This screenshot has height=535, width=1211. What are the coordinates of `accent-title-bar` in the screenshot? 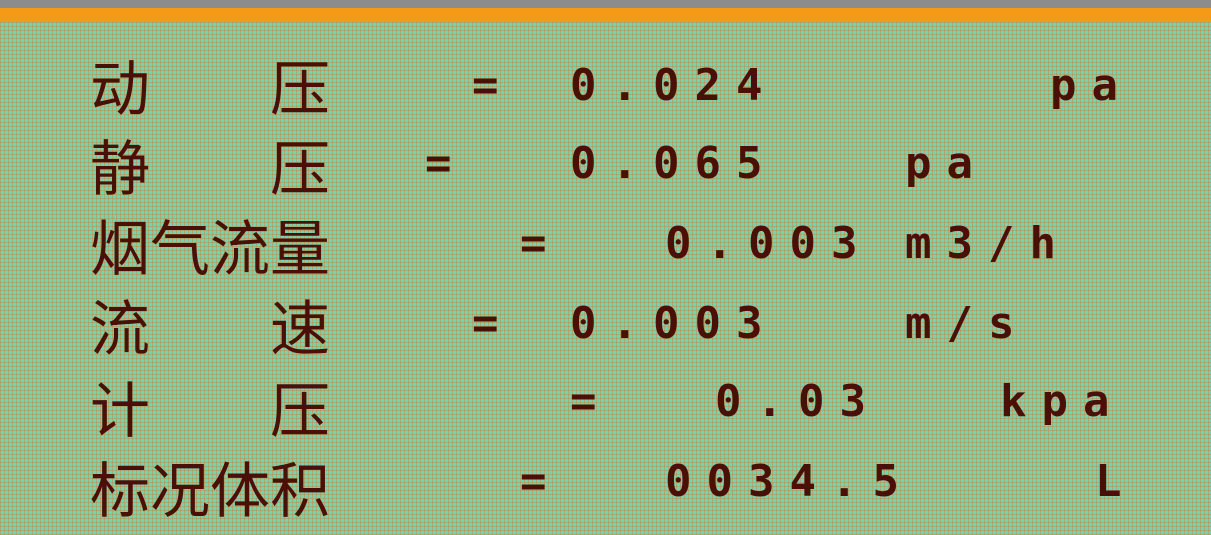 It's located at (605, 15).